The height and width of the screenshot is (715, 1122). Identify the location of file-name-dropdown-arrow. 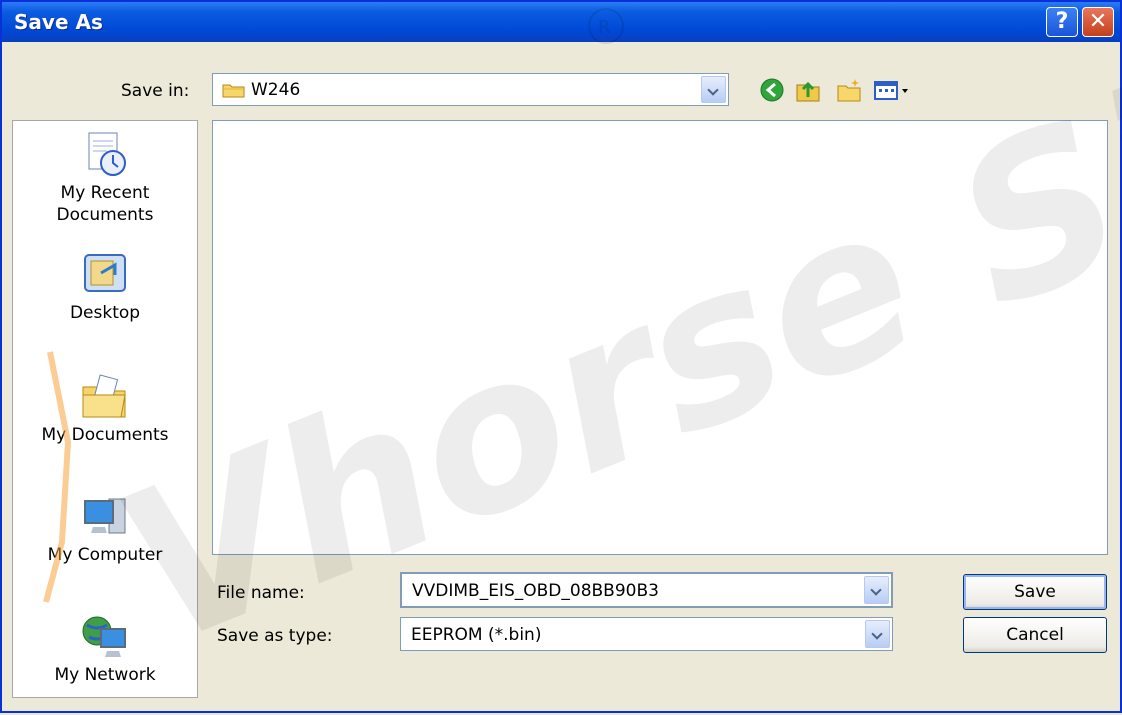
(876, 590).